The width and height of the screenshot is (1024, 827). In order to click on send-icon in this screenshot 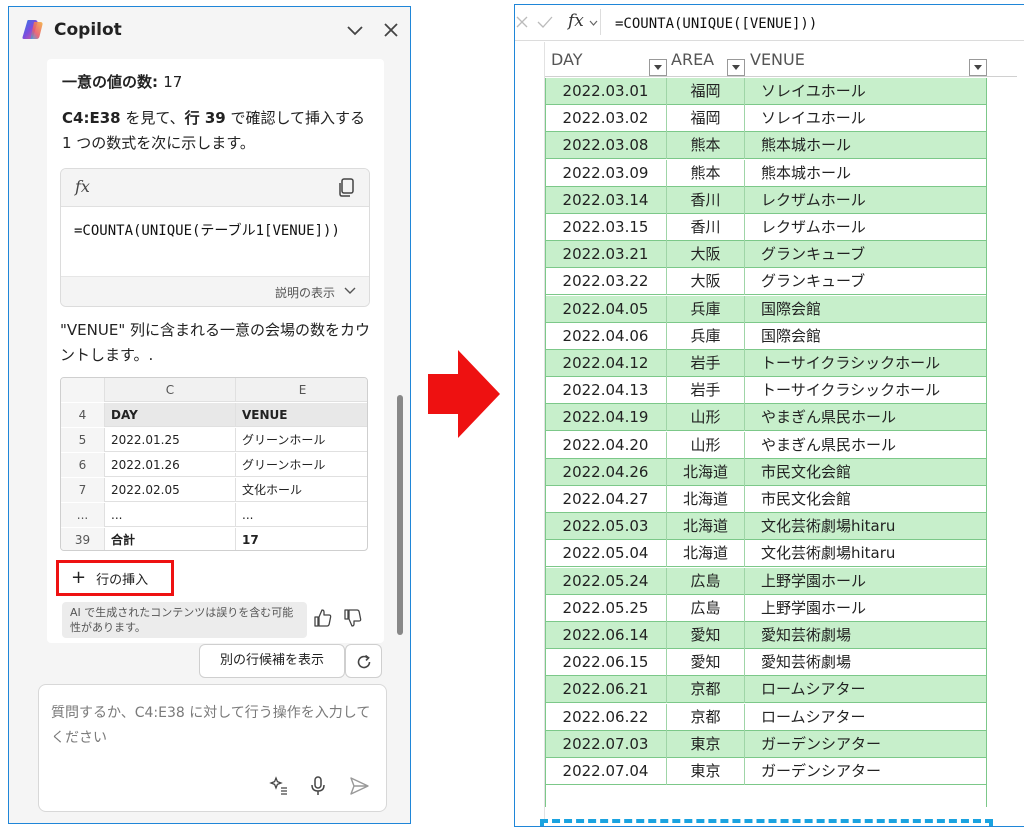, I will do `click(359, 786)`.